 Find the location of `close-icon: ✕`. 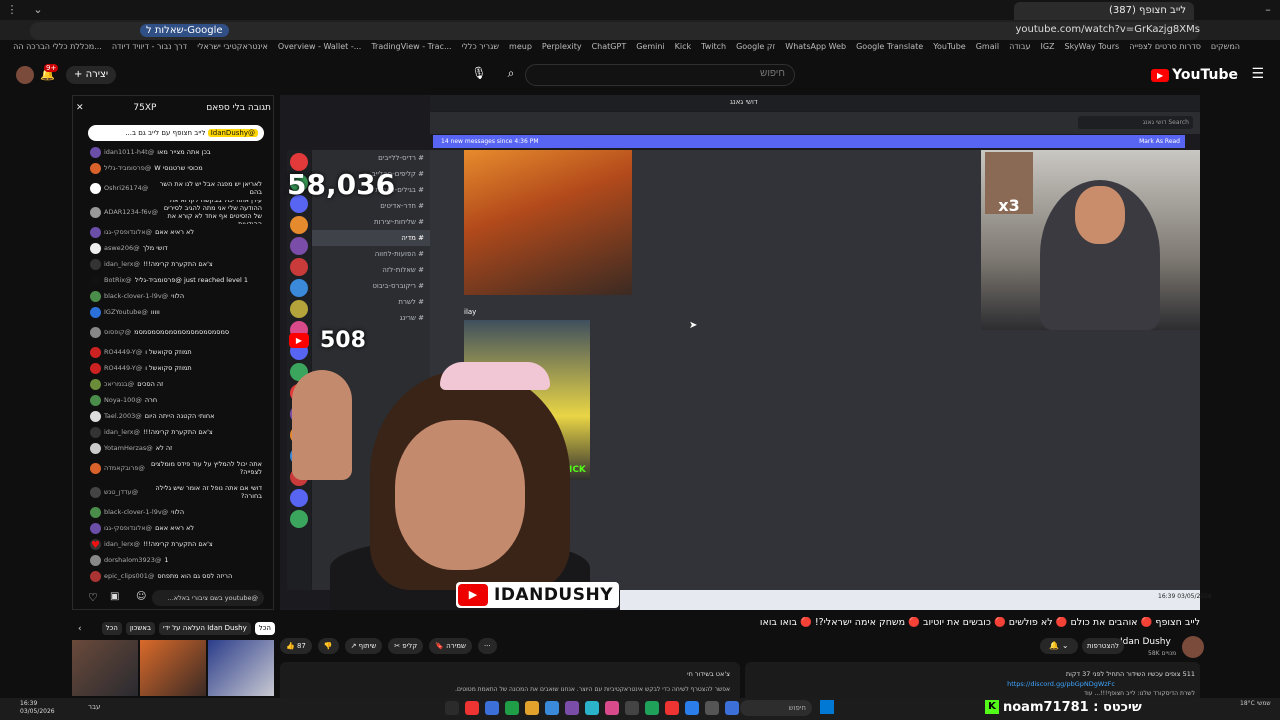

close-icon: ✕ is located at coordinates (80, 108).